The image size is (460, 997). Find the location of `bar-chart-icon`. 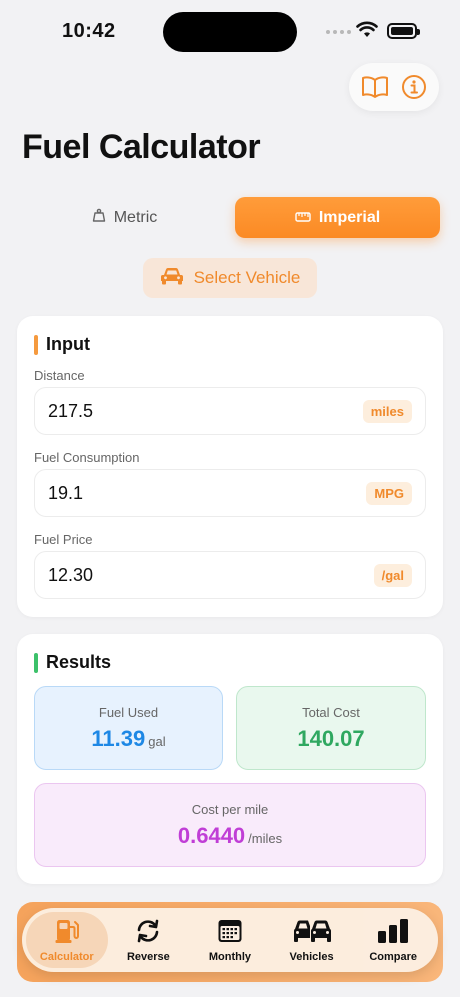

bar-chart-icon is located at coordinates (393, 933).